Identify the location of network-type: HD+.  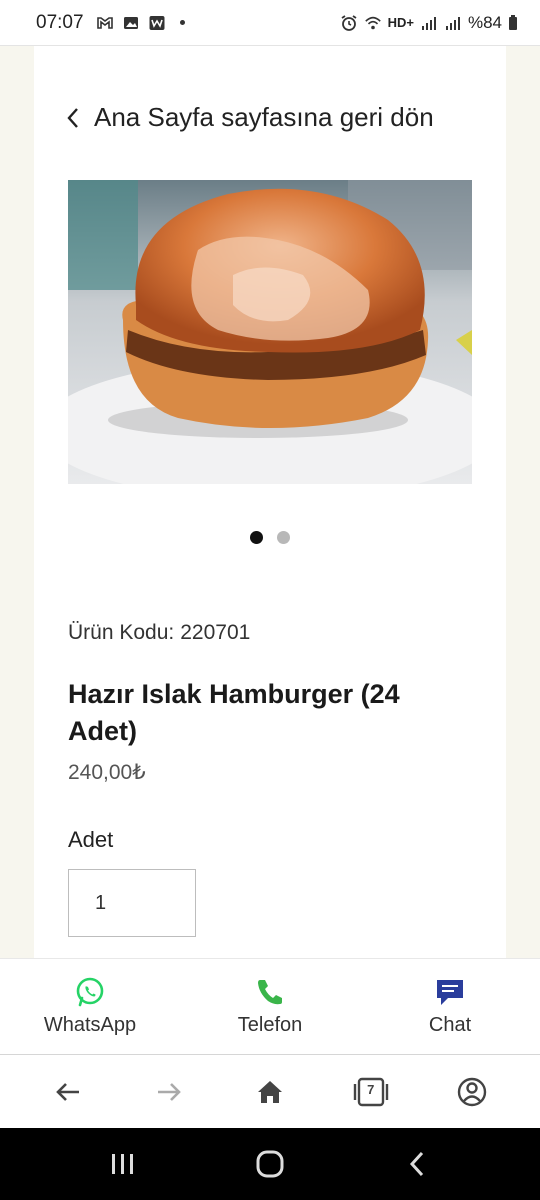
(400, 22).